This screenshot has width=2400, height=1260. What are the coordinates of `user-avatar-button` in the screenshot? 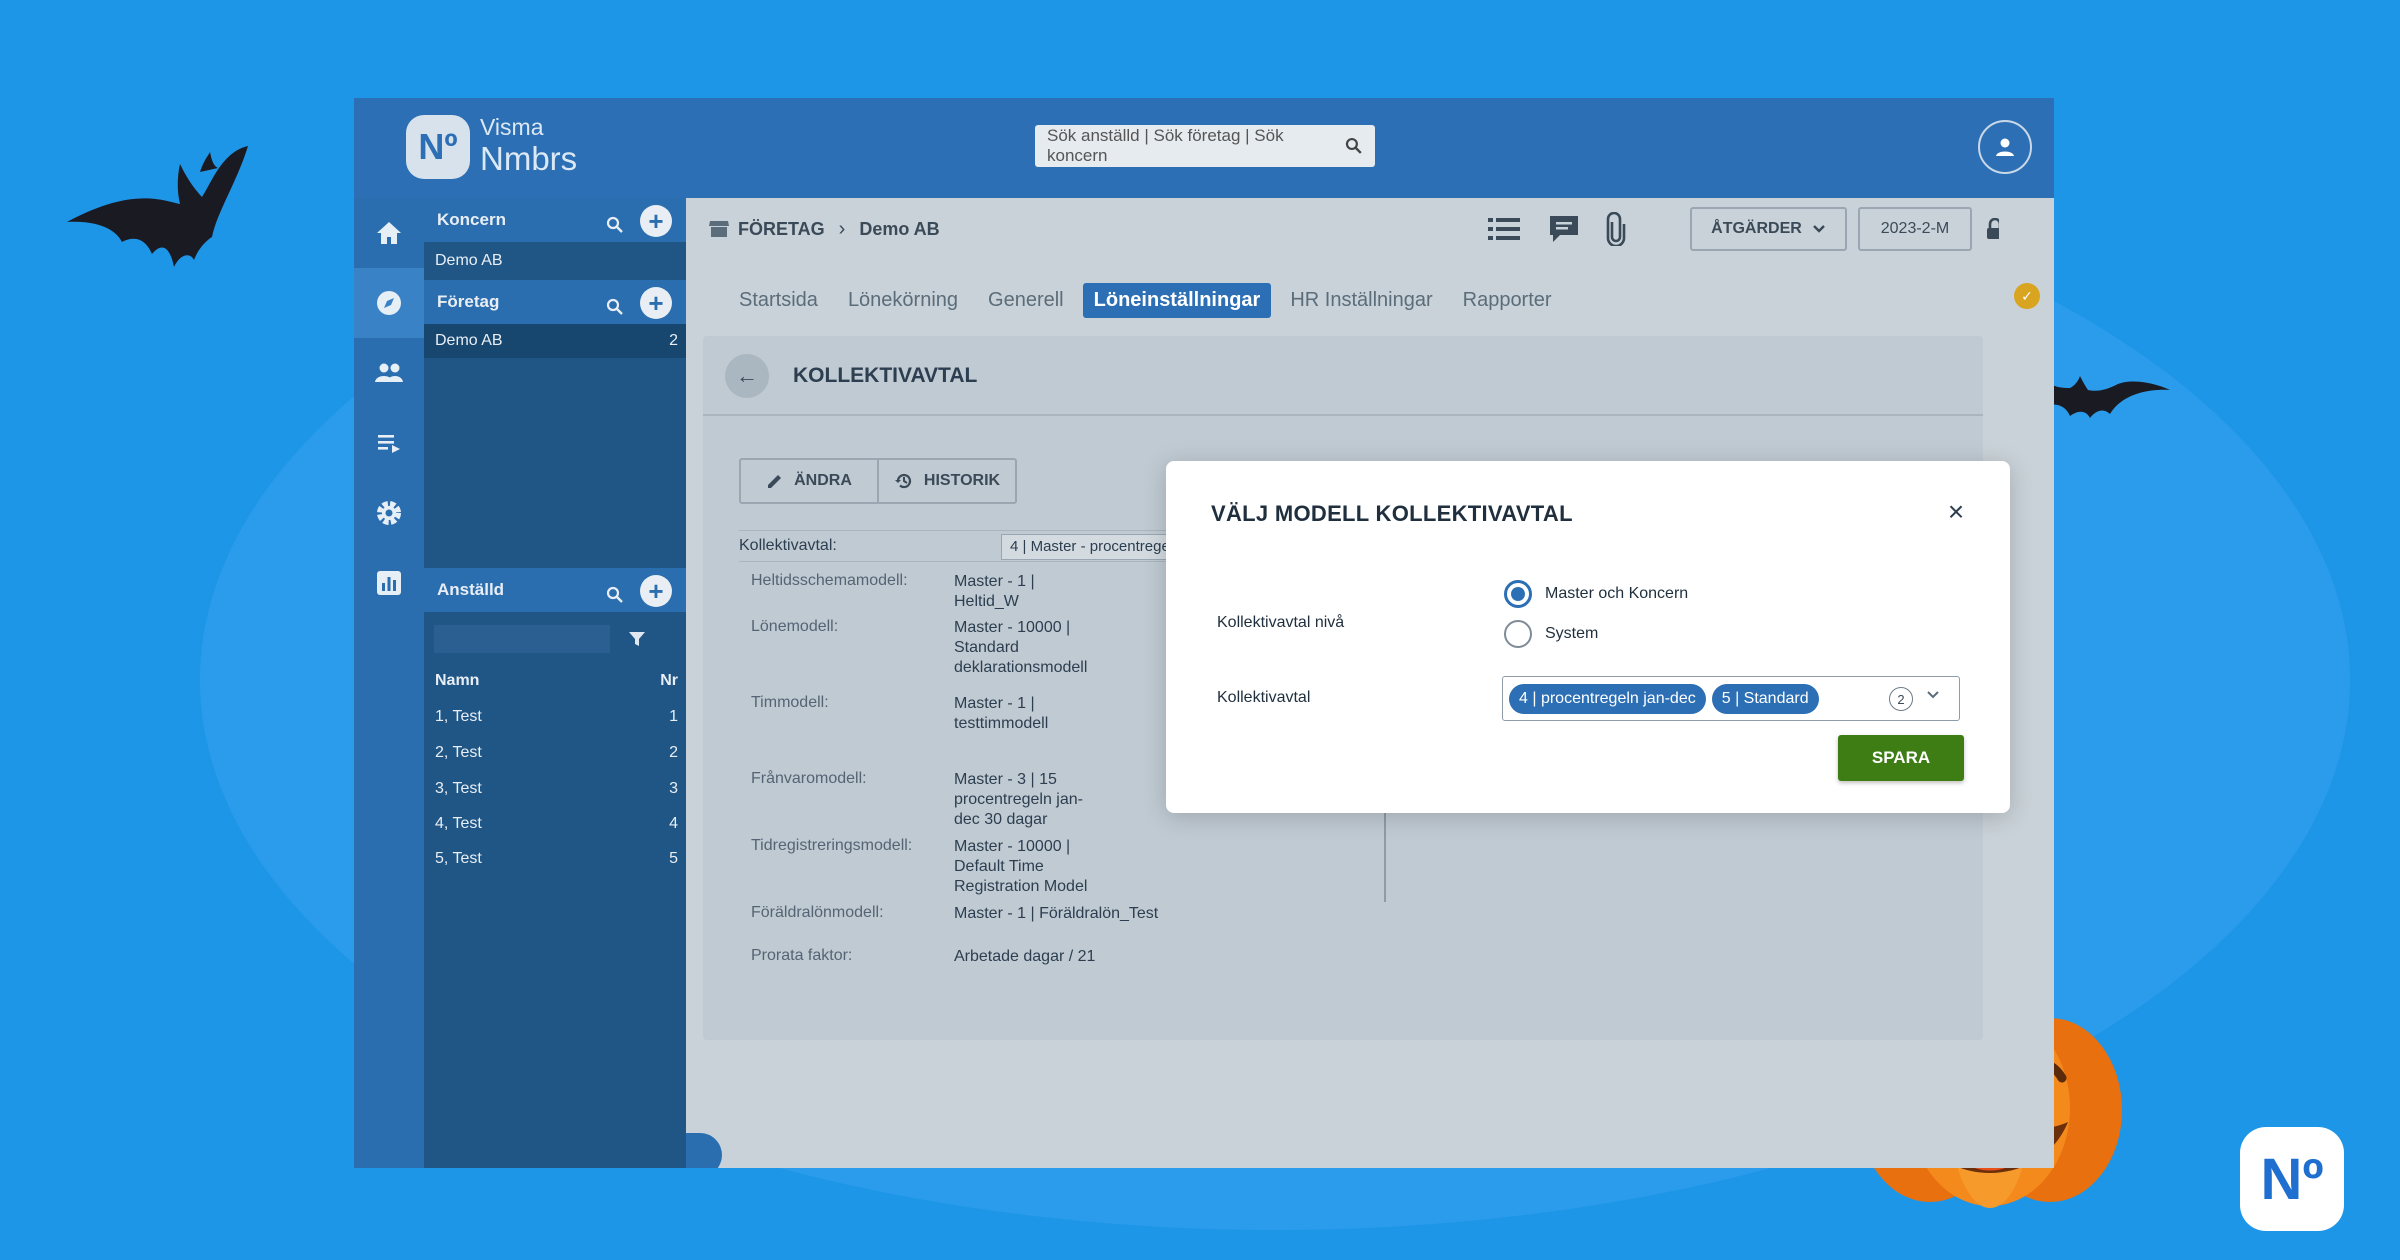 It's located at (2005, 147).